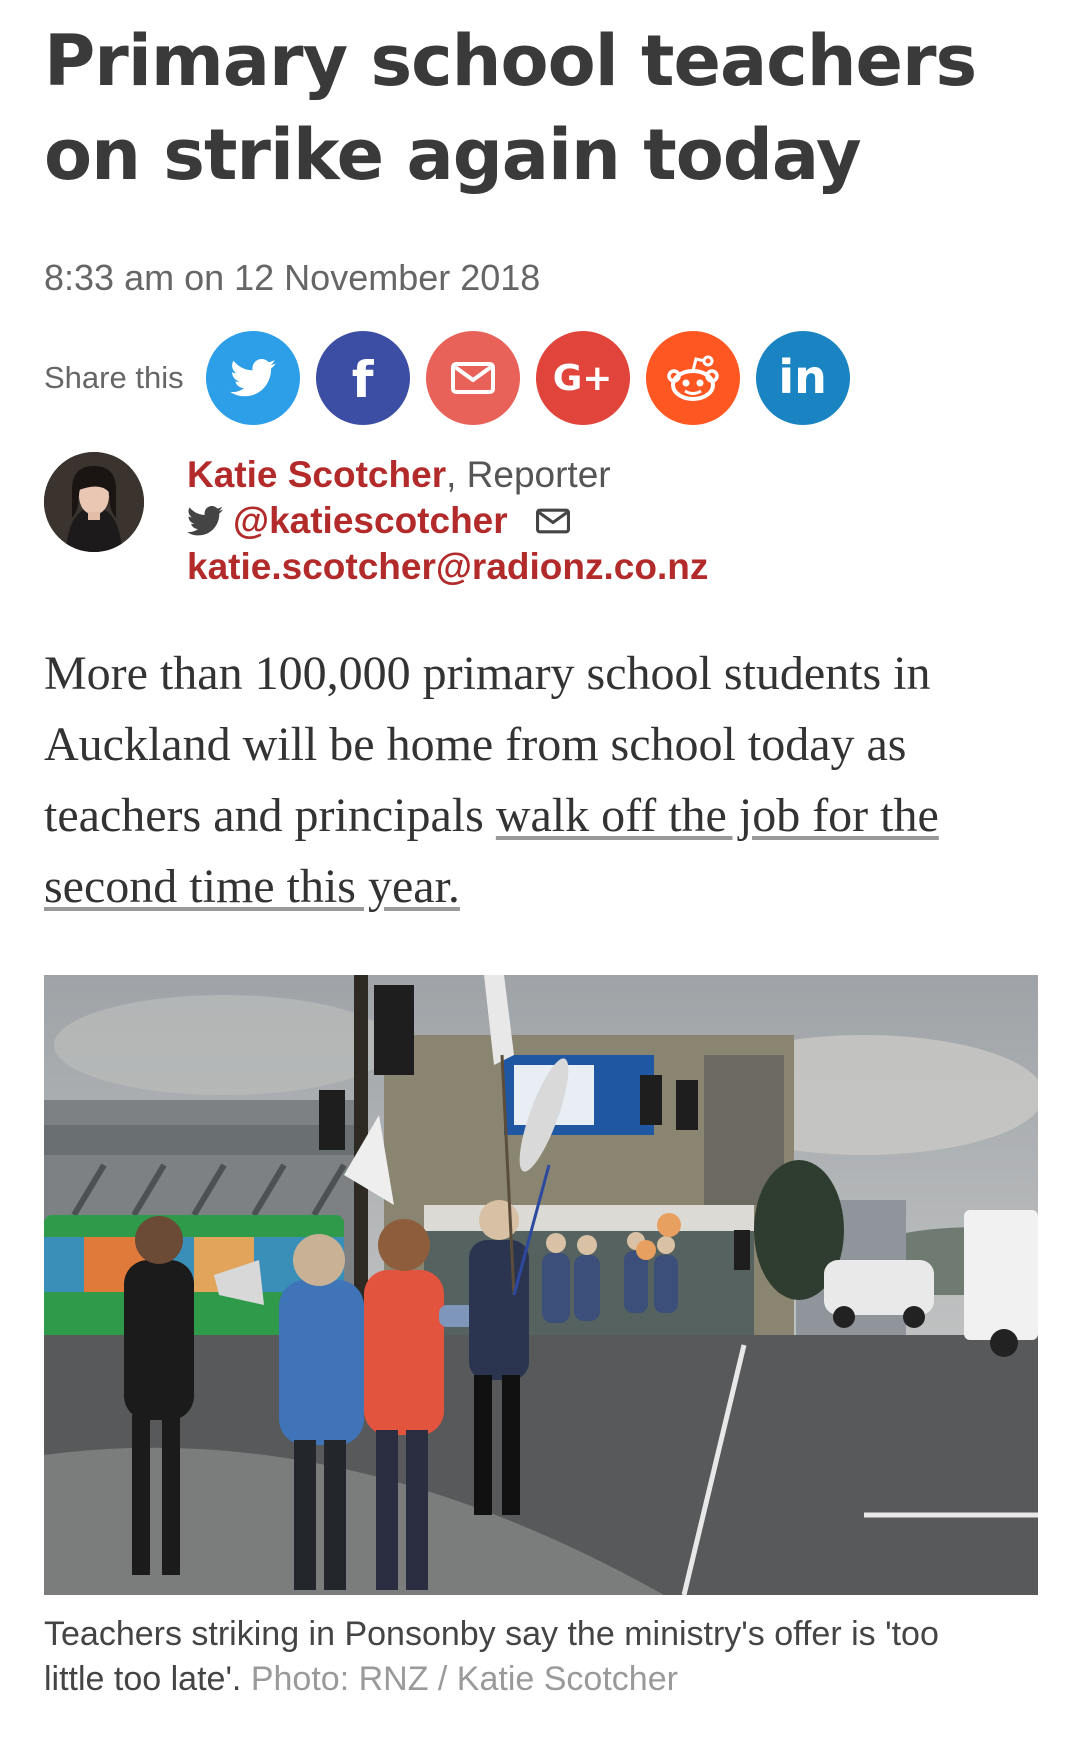  Describe the element at coordinates (292, 277) in the screenshot. I see `article-dateline: 8:33 am on 12 November 2018` at that location.